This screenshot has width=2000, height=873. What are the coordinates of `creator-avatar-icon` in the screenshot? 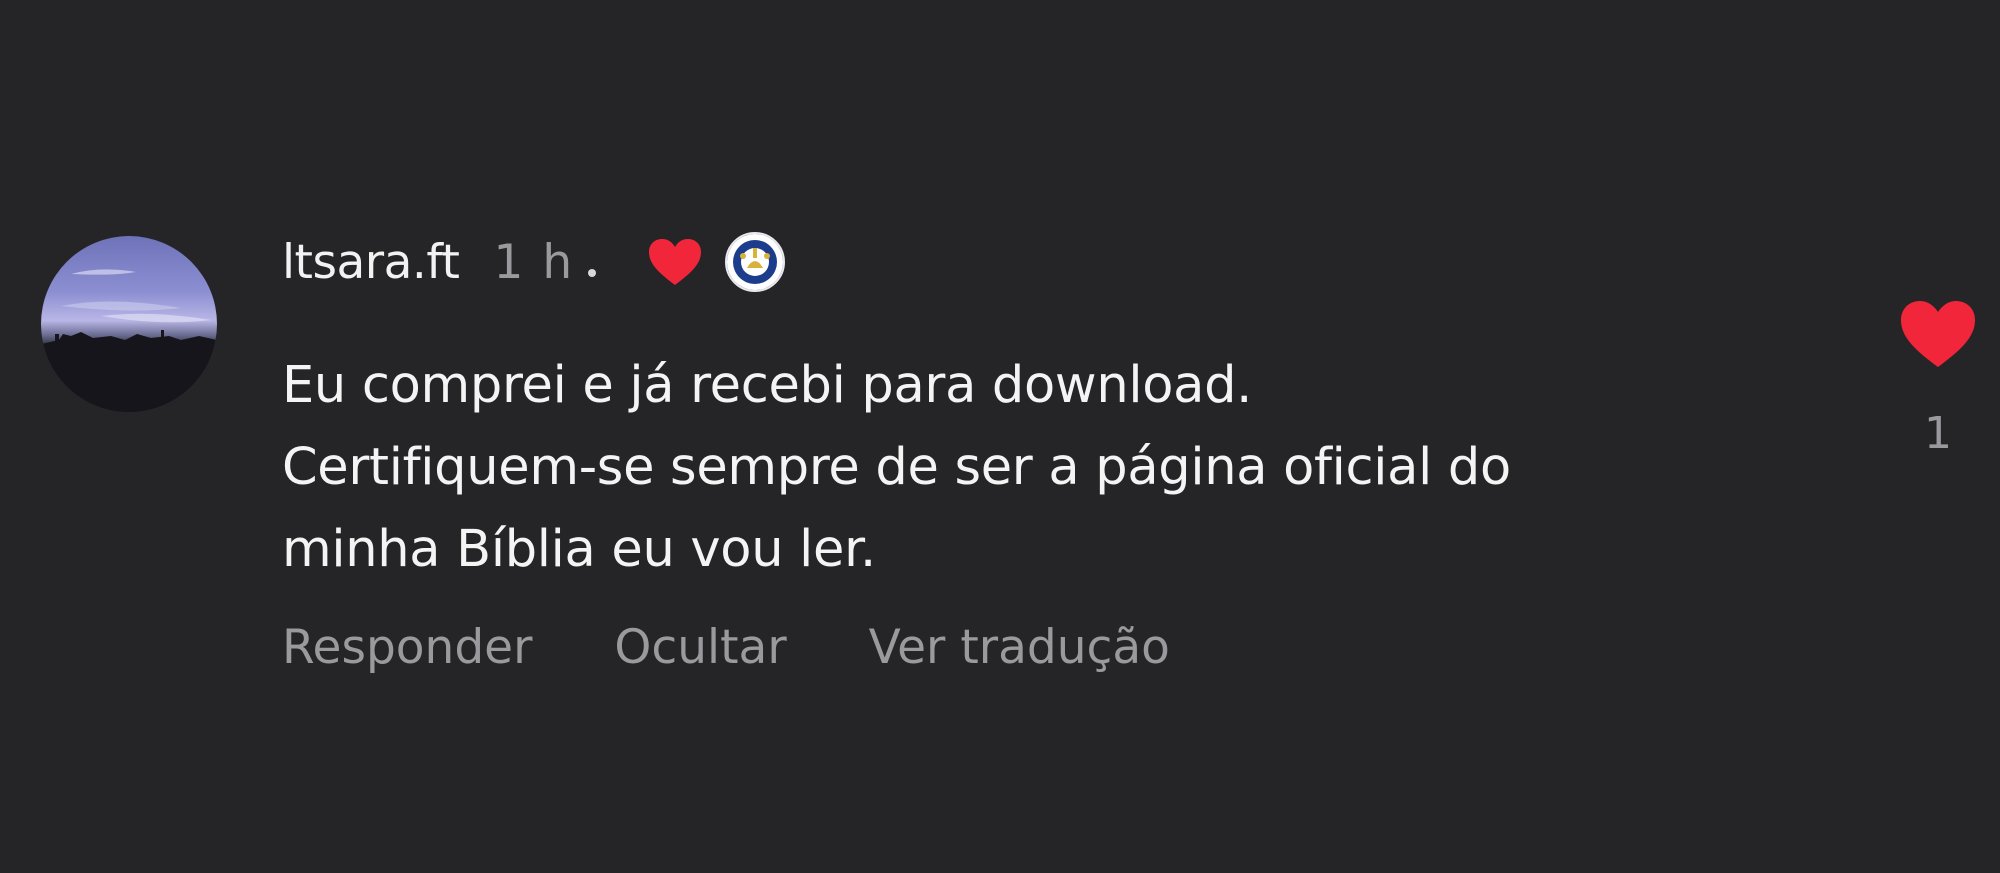 It's located at (755, 262).